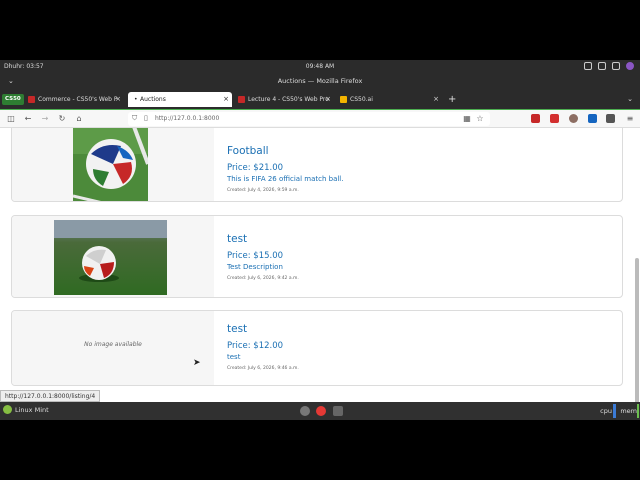  What do you see at coordinates (630, 66) in the screenshot?
I see `user-avatar` at bounding box center [630, 66].